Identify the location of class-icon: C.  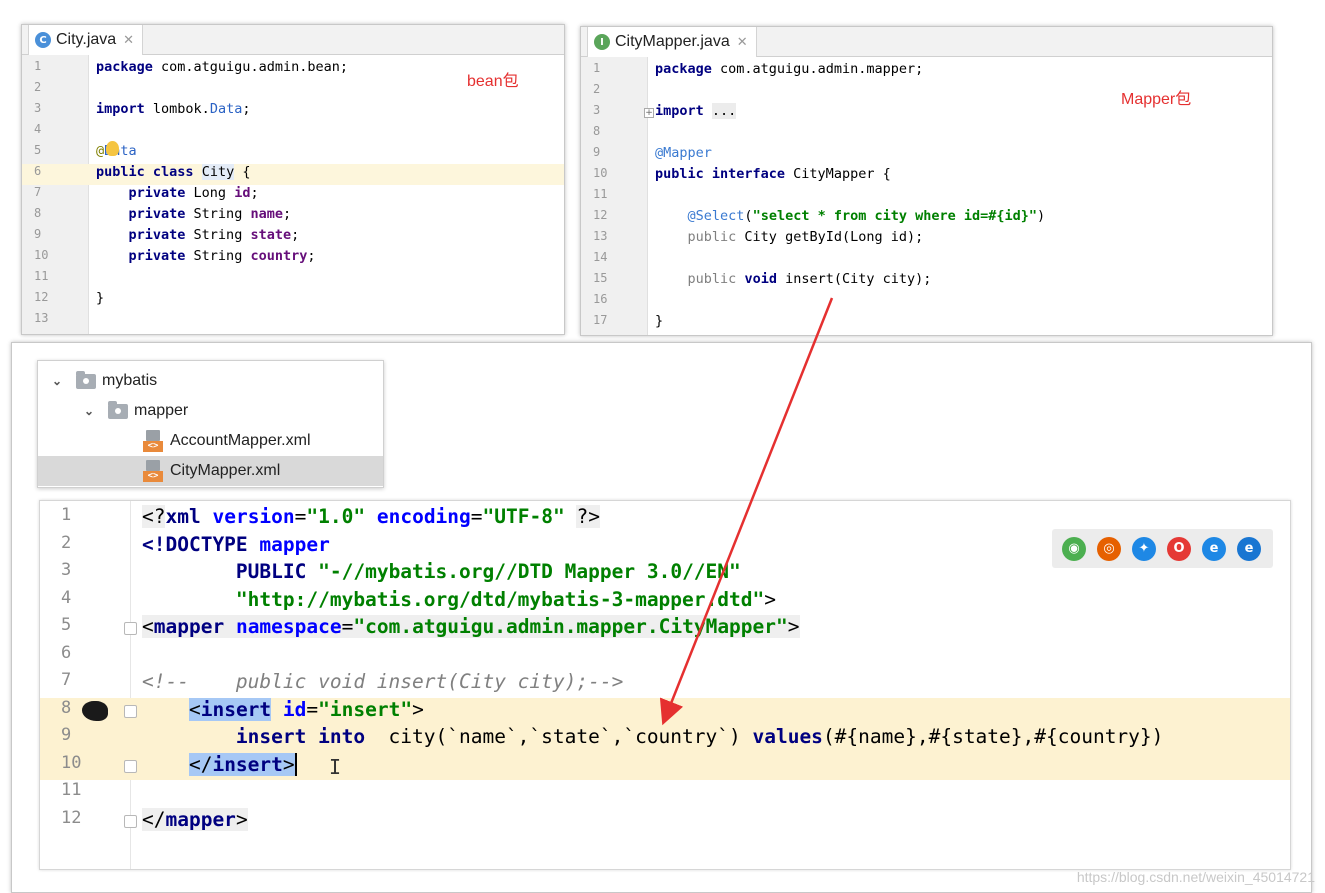
(43, 40).